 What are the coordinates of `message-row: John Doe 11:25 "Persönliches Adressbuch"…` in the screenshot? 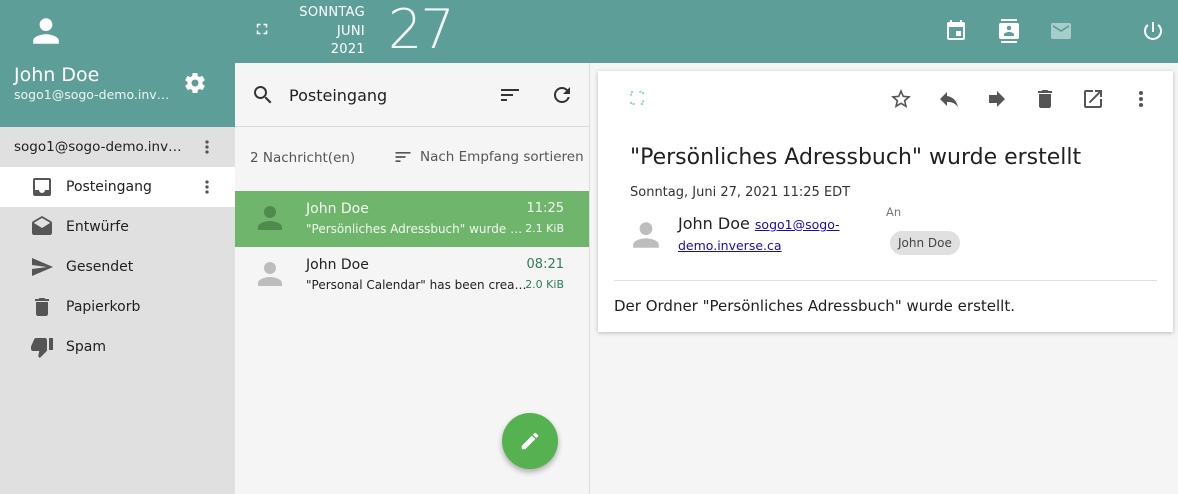 It's located at (412, 219).